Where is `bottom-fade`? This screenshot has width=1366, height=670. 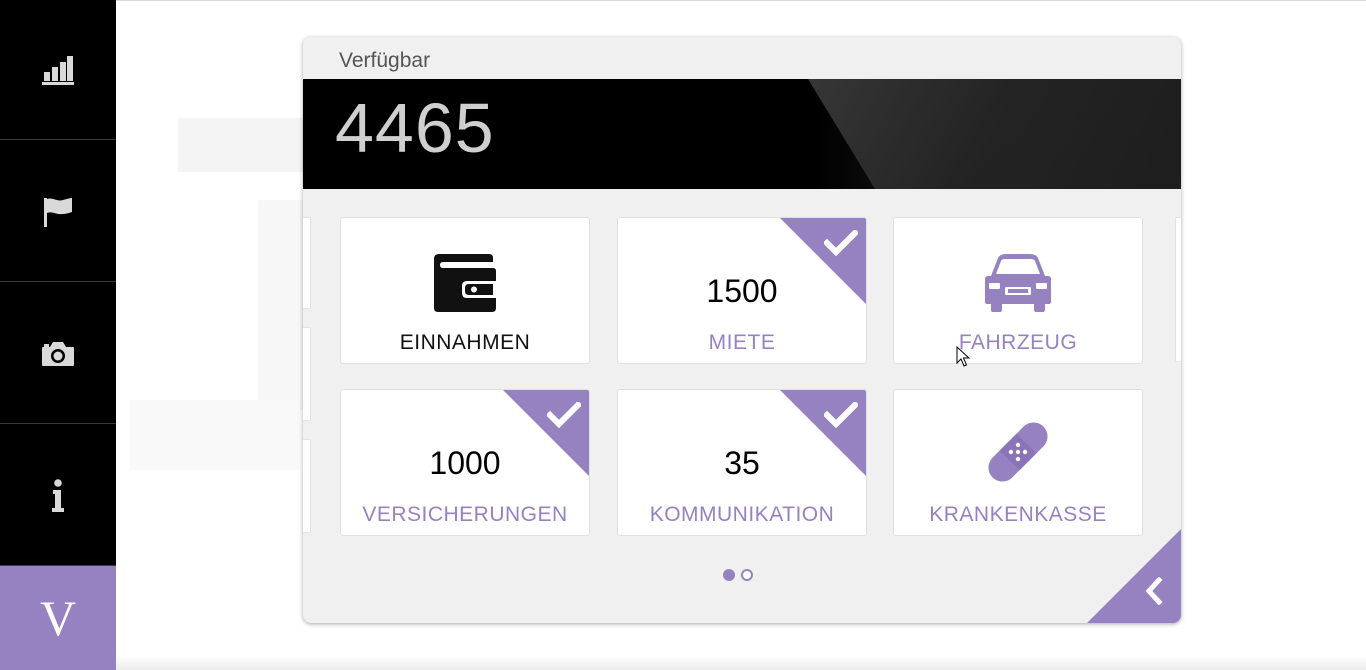 bottom-fade is located at coordinates (741, 662).